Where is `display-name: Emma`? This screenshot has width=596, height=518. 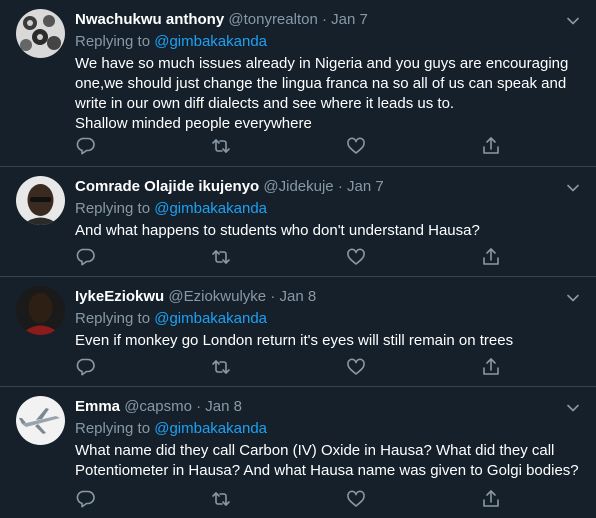
display-name: Emma is located at coordinates (97, 406).